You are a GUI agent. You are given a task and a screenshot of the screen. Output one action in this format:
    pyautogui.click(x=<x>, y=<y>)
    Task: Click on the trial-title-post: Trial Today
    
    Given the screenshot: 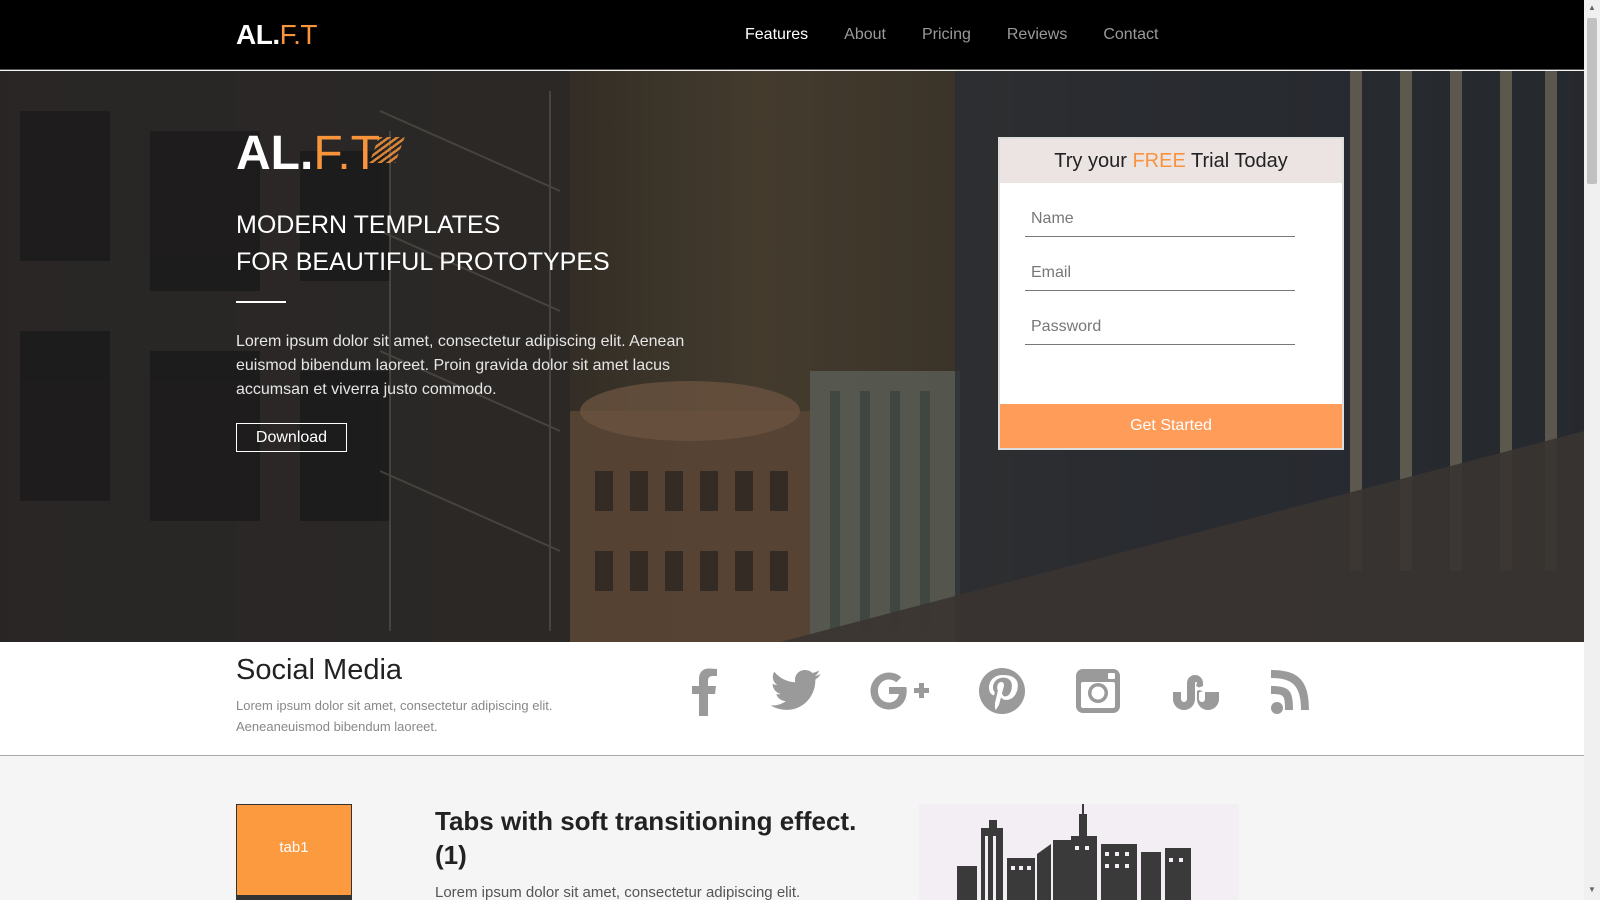 What is the action you would take?
    pyautogui.click(x=1236, y=161)
    